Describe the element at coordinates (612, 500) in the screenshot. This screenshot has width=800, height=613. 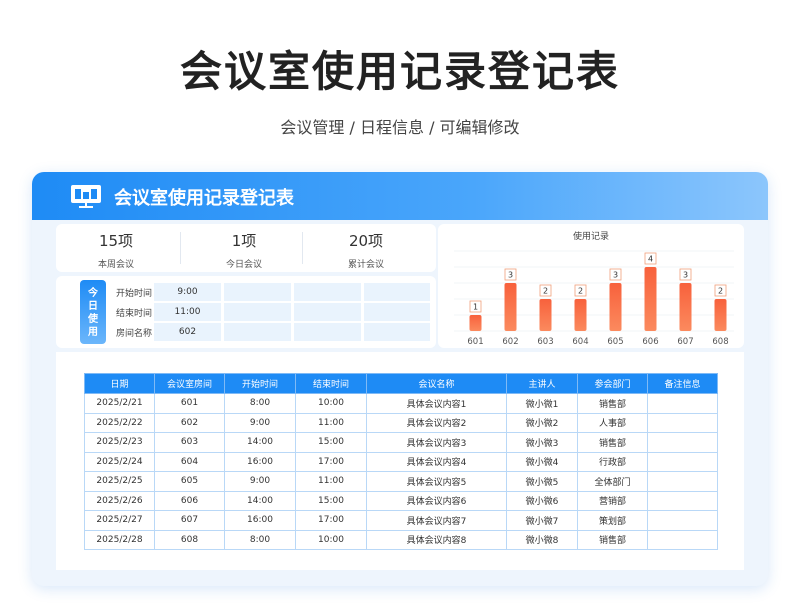
I see `table-cell: 营销部` at that location.